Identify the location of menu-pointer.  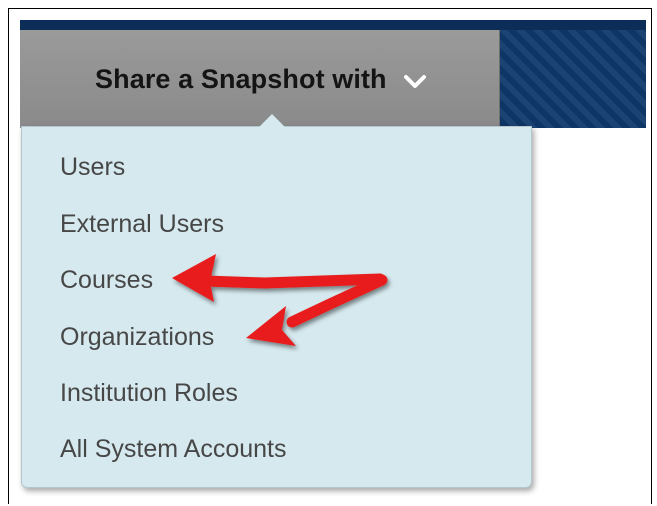
(272, 121).